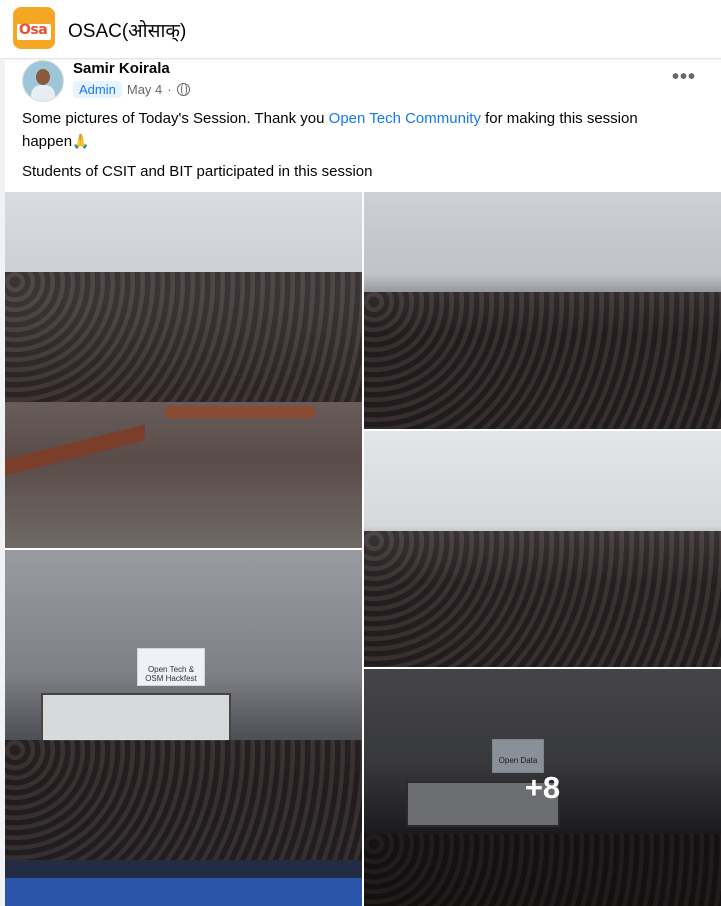  Describe the element at coordinates (43, 93) in the screenshot. I see `avatar-body` at that location.